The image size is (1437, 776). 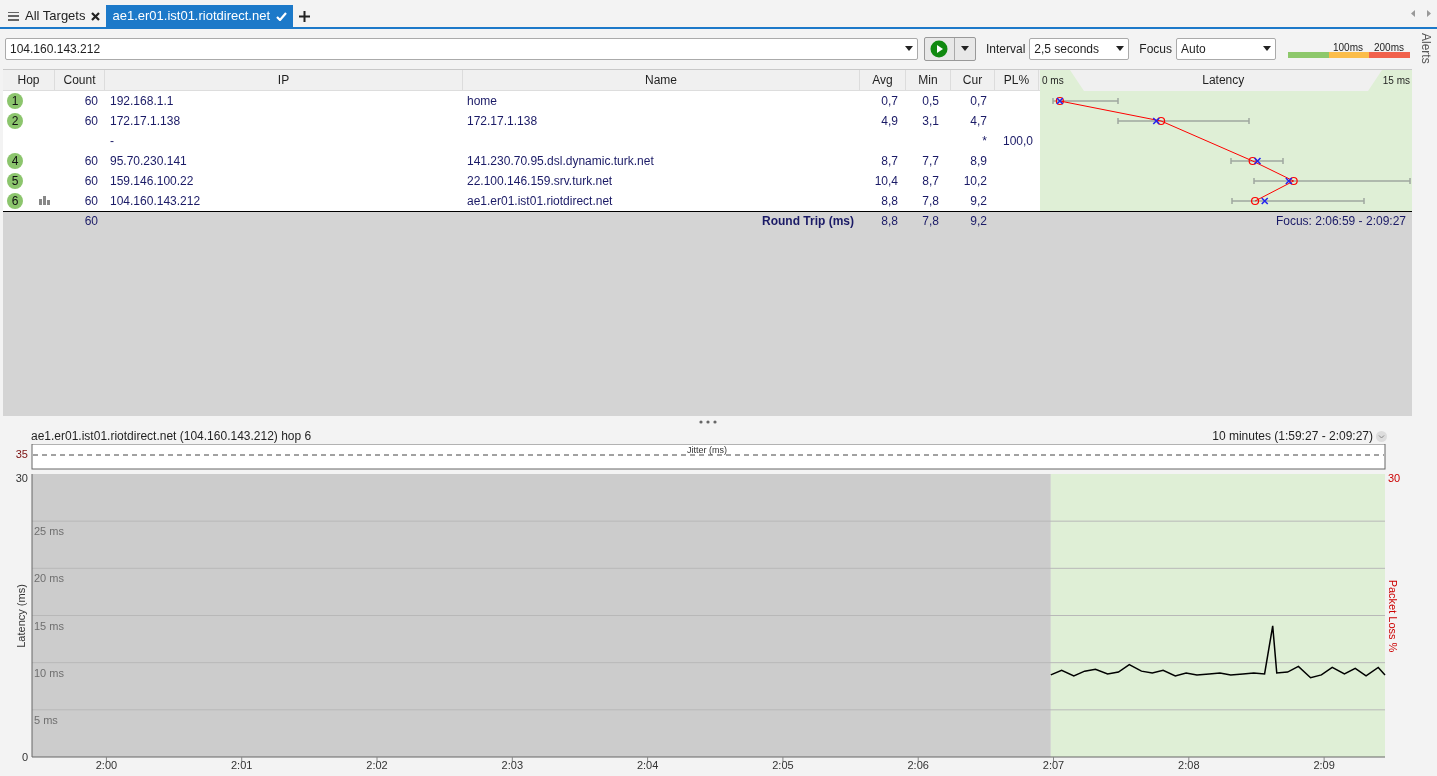 What do you see at coordinates (930, 161) in the screenshot?
I see `table-cell-text: 7,7` at bounding box center [930, 161].